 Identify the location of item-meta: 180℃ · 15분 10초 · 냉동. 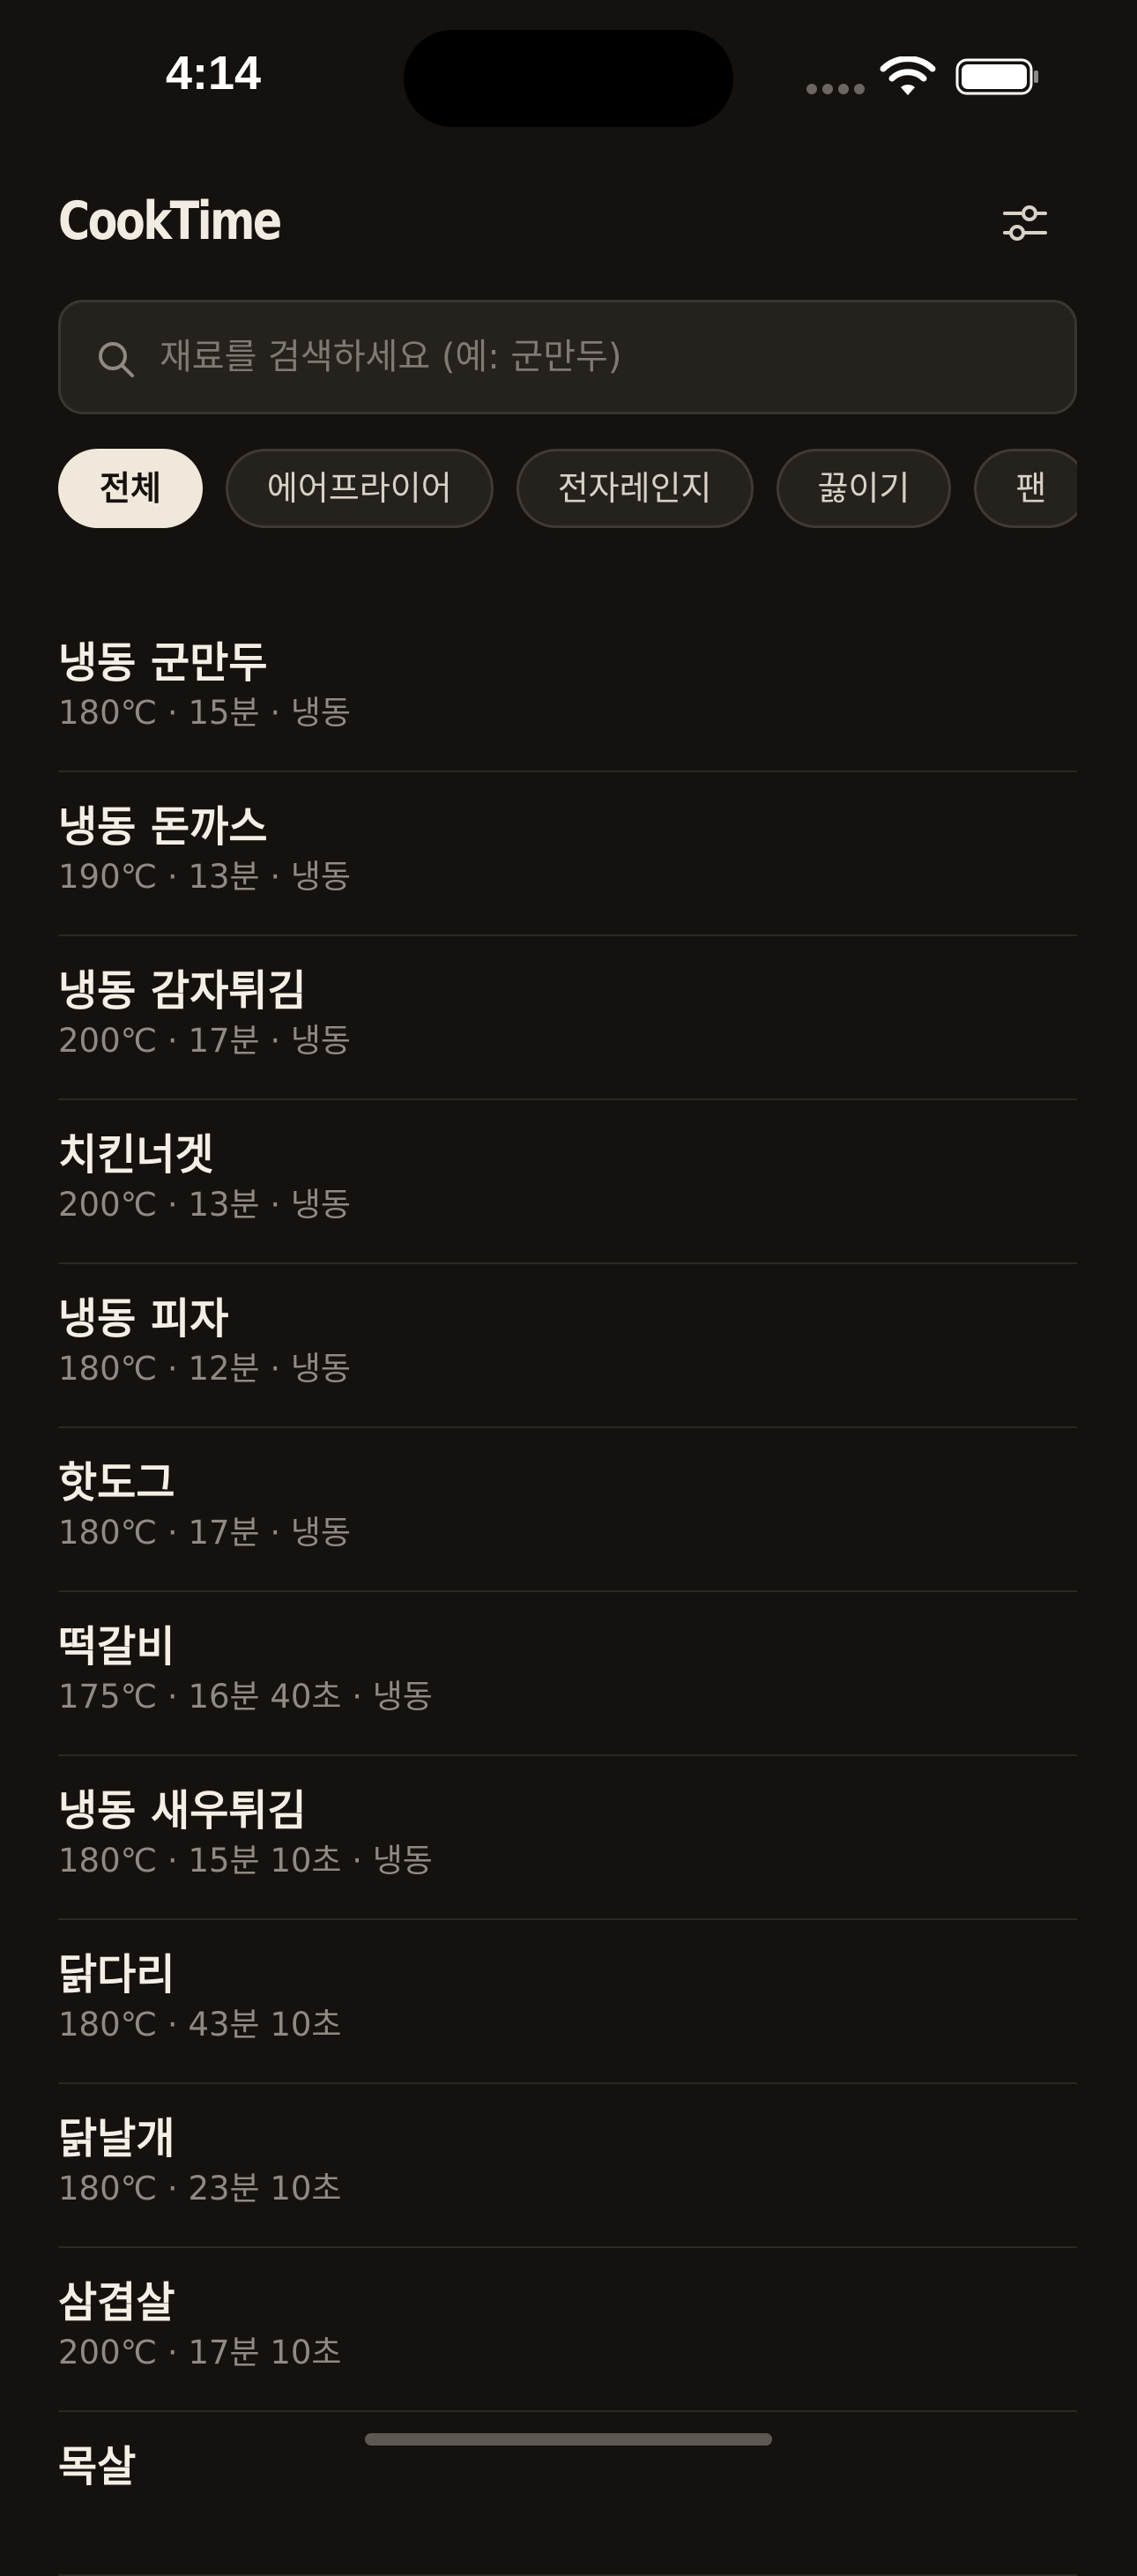
(245, 1861).